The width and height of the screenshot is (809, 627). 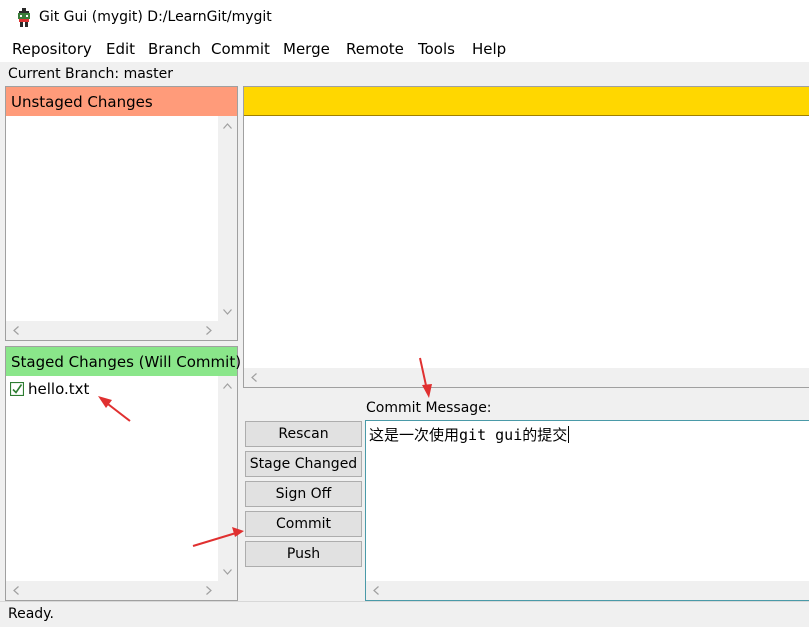 What do you see at coordinates (240, 49) in the screenshot?
I see `menu-commit: Commit` at bounding box center [240, 49].